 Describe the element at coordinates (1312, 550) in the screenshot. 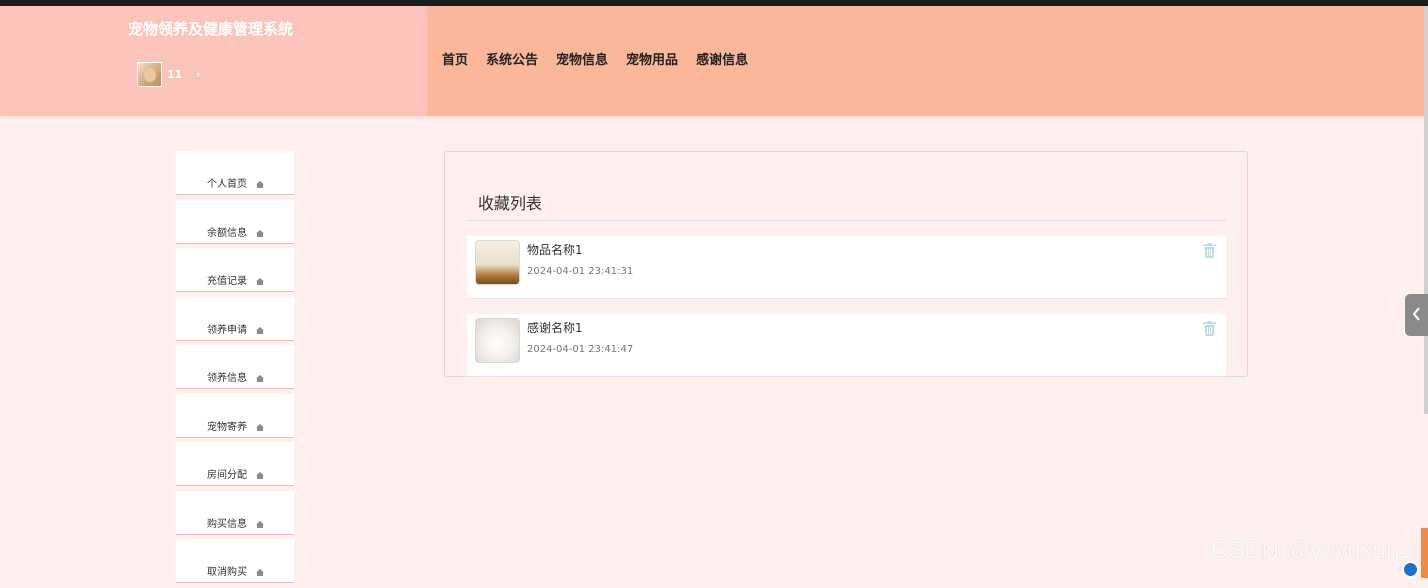

I see `watermark: CSDN @yuyuxun1` at that location.